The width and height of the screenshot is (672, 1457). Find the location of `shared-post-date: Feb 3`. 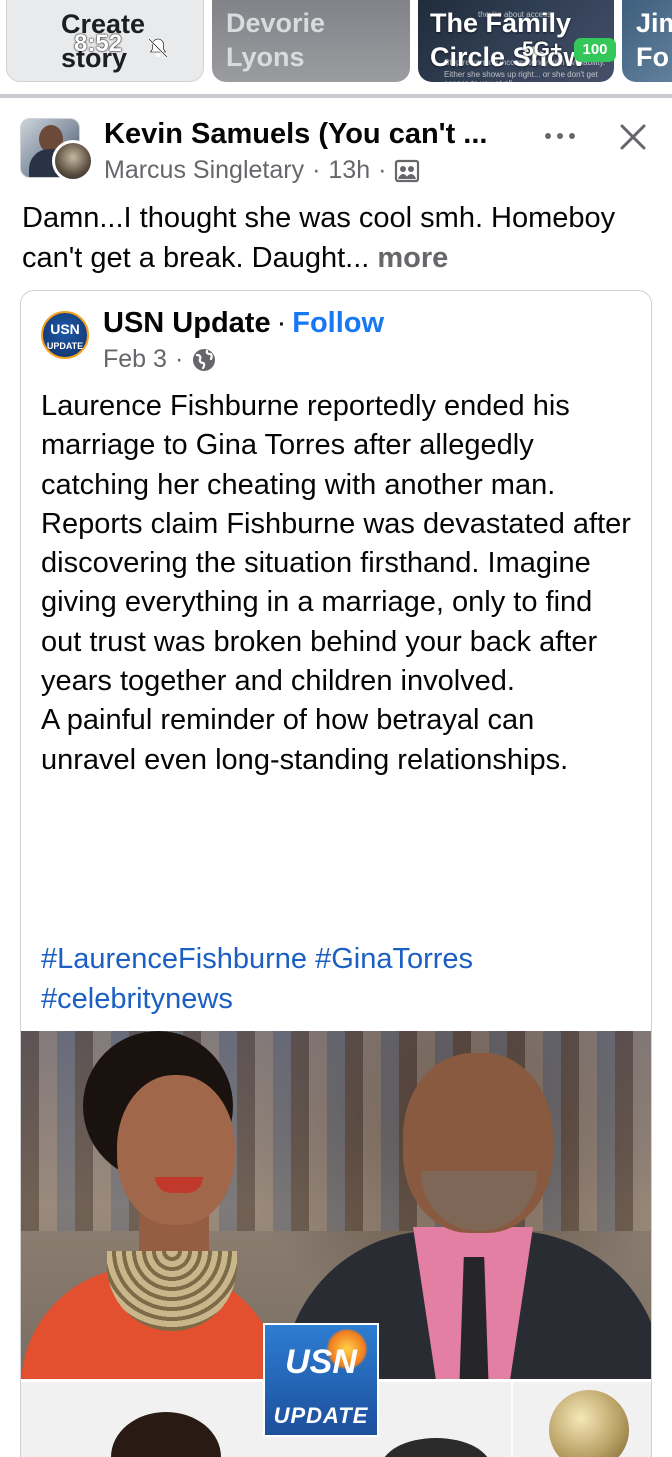

shared-post-date: Feb 3 is located at coordinates (135, 359).